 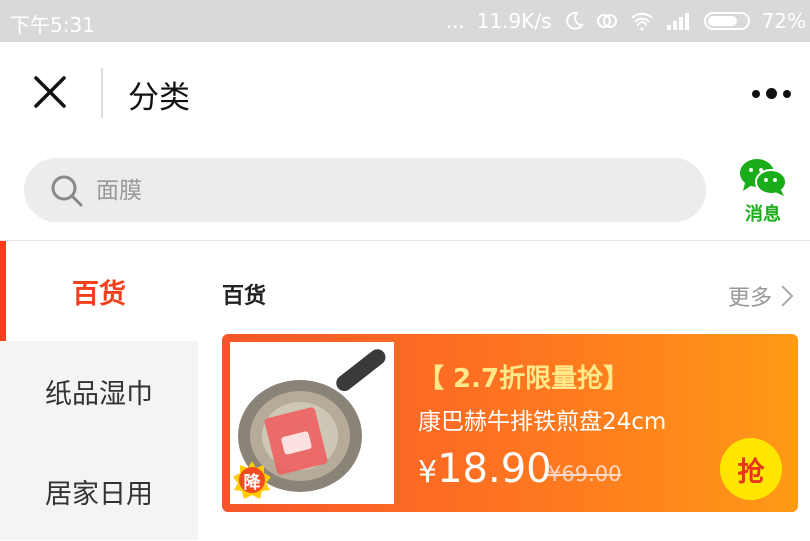 What do you see at coordinates (763, 214) in the screenshot?
I see `messages-label: 消息` at bounding box center [763, 214].